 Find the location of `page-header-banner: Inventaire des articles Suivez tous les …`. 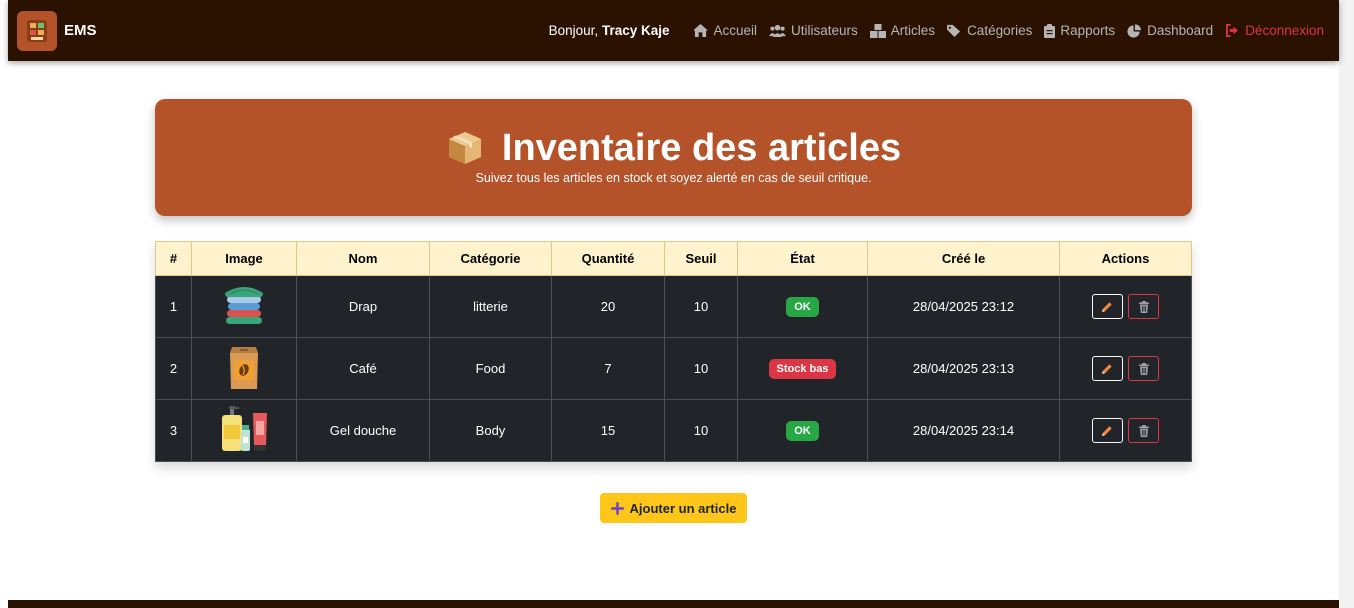

page-header-banner: Inventaire des articles Suivez tous les … is located at coordinates (673, 157).